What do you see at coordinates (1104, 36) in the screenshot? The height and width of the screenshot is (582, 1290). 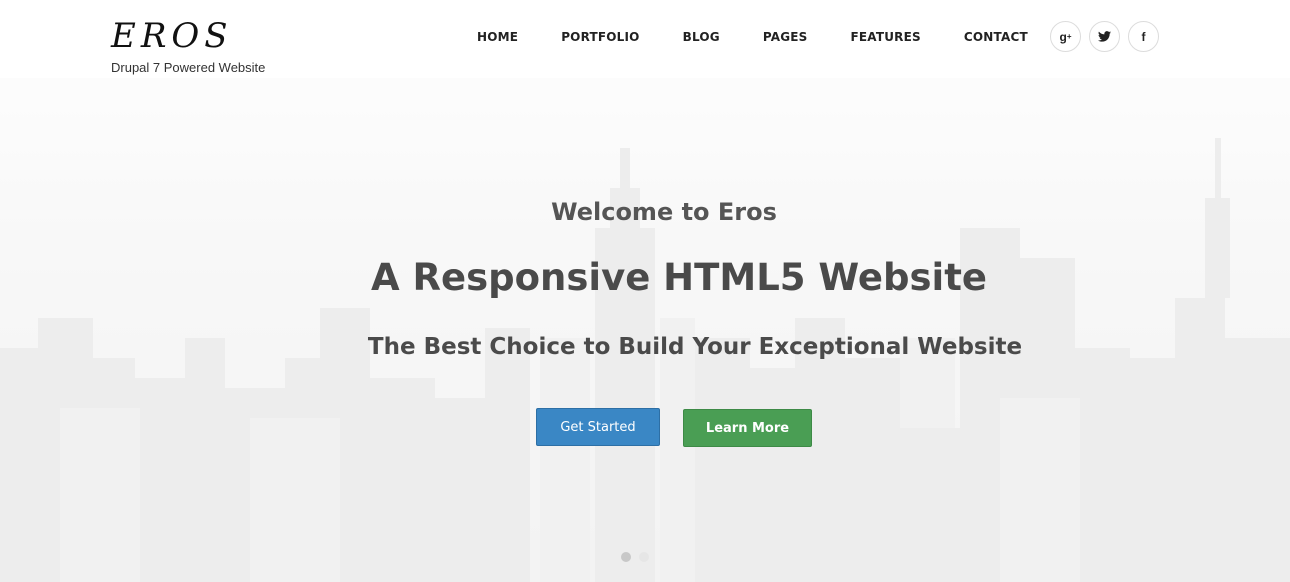 I see `twitter-icon` at bounding box center [1104, 36].